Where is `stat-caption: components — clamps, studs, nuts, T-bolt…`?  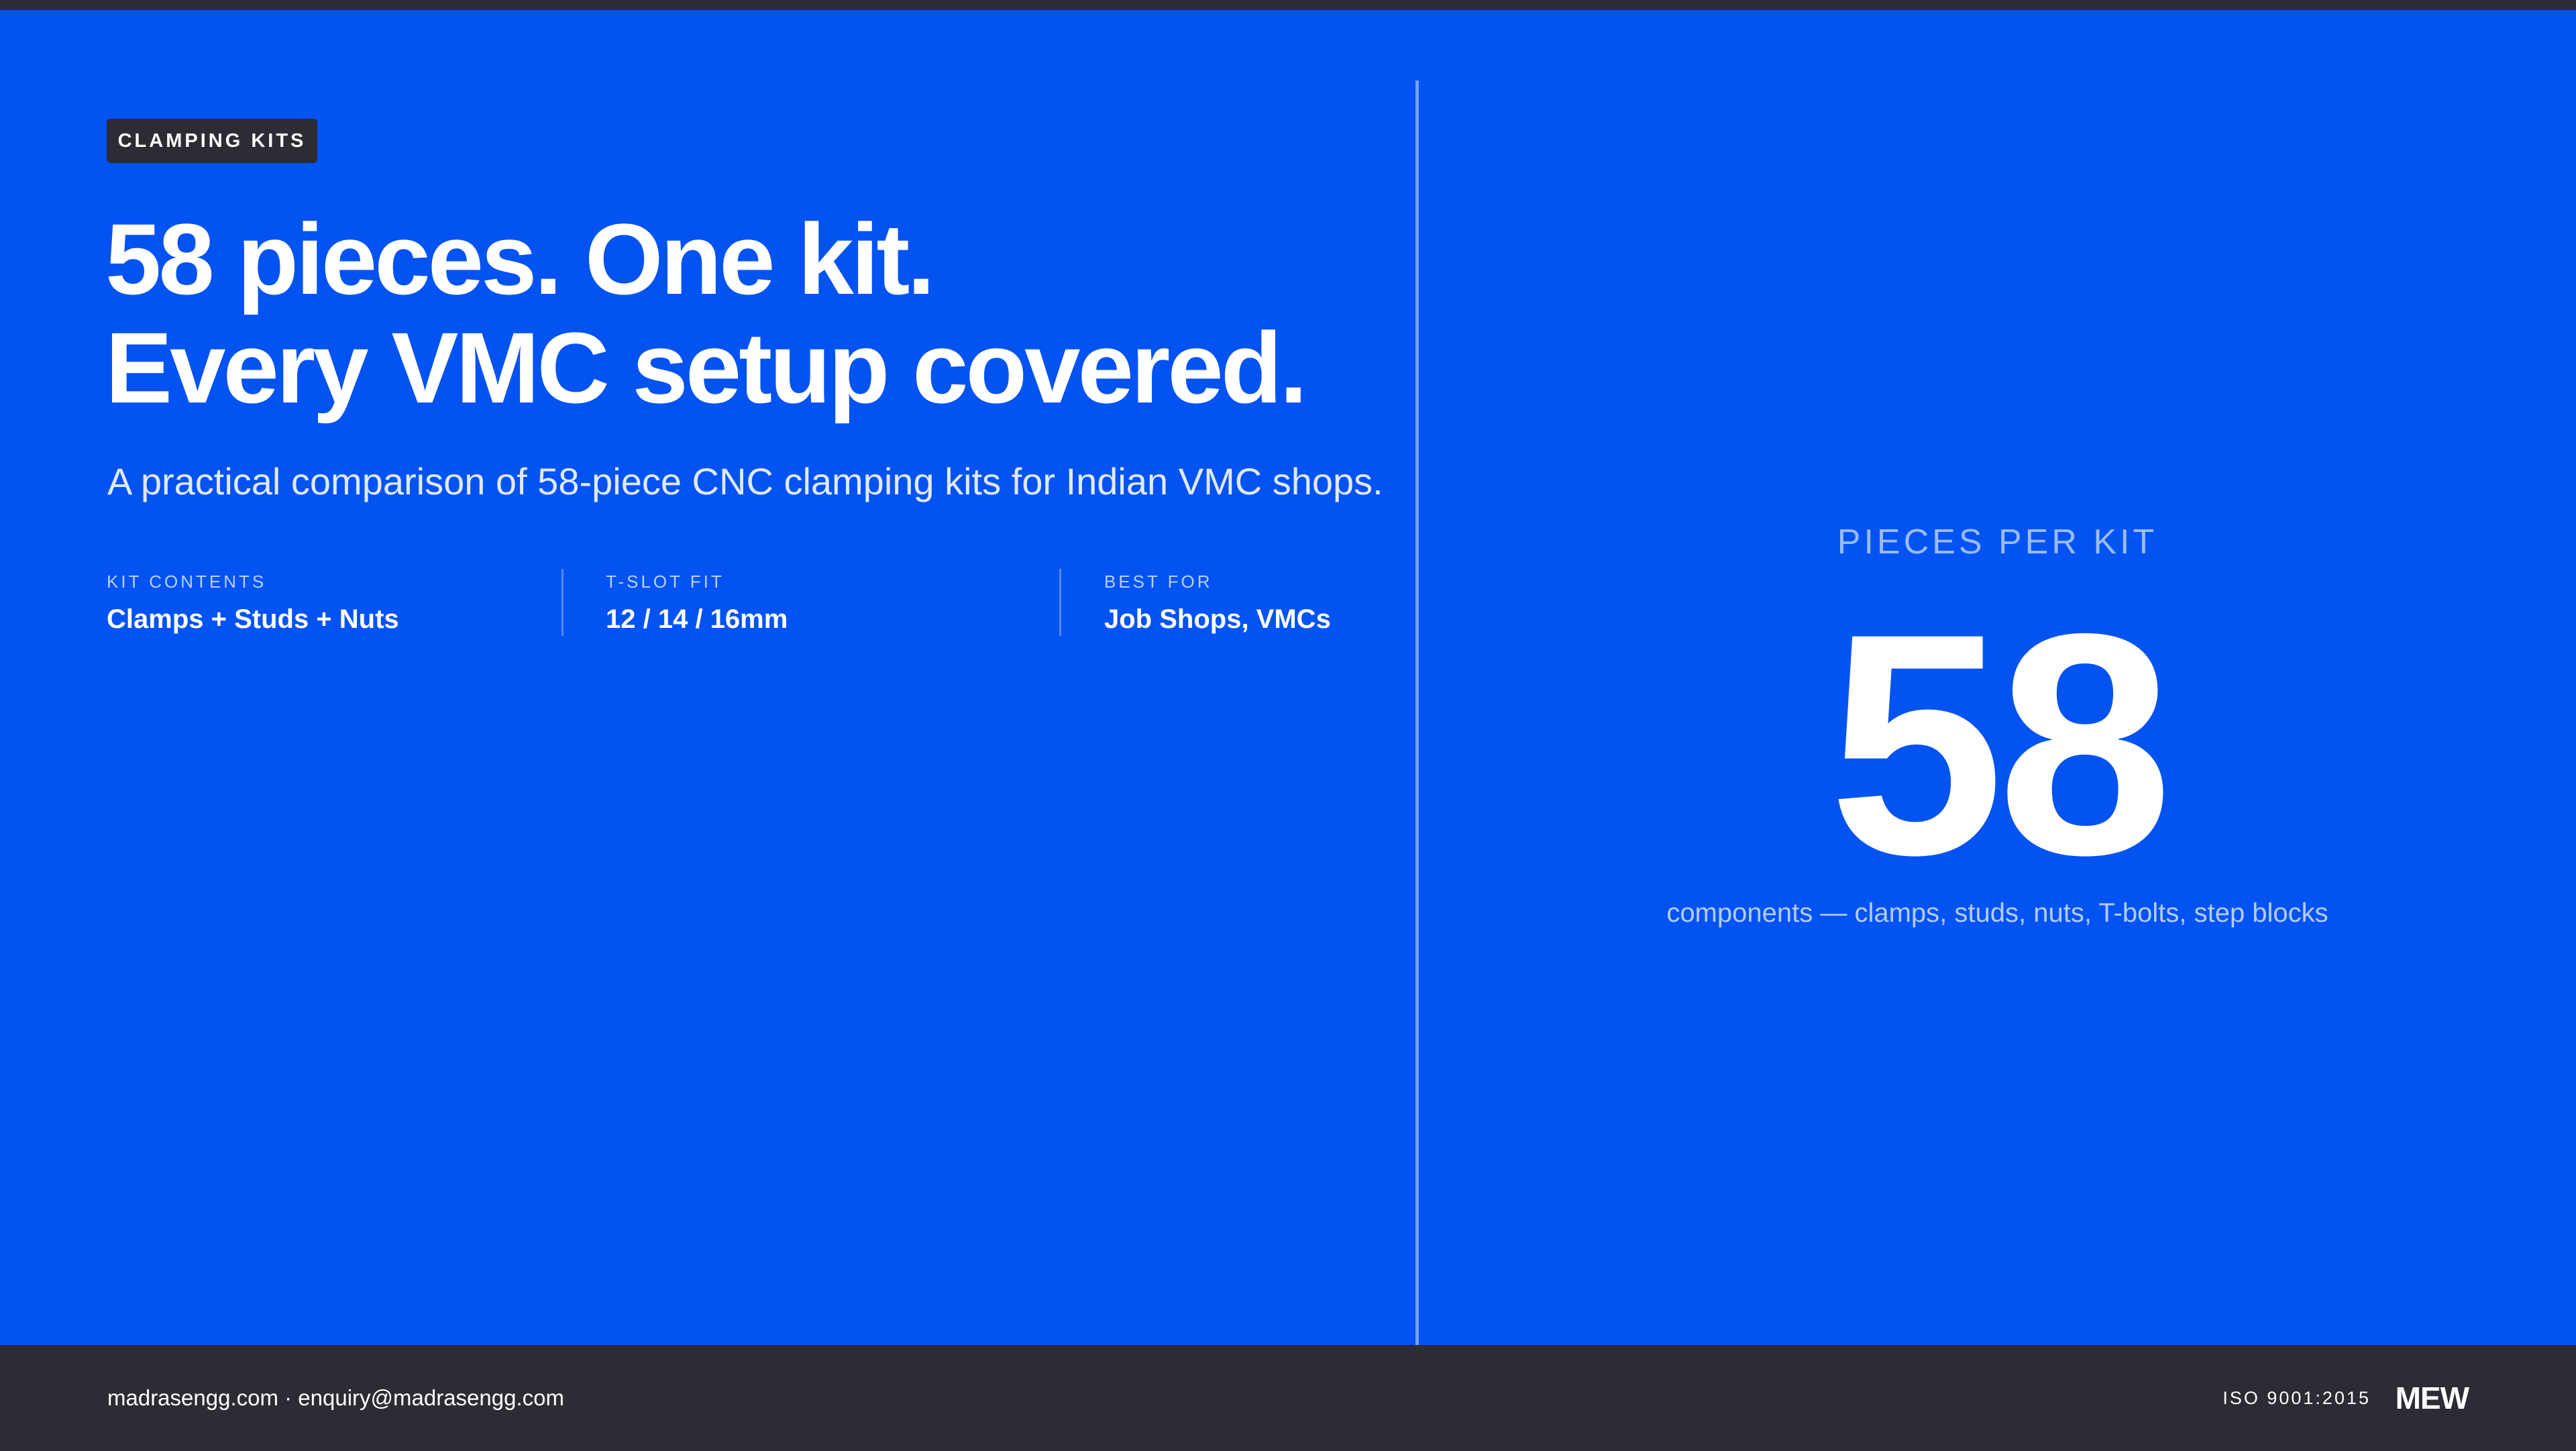 stat-caption: components — clamps, studs, nuts, T-bolt… is located at coordinates (1997, 913).